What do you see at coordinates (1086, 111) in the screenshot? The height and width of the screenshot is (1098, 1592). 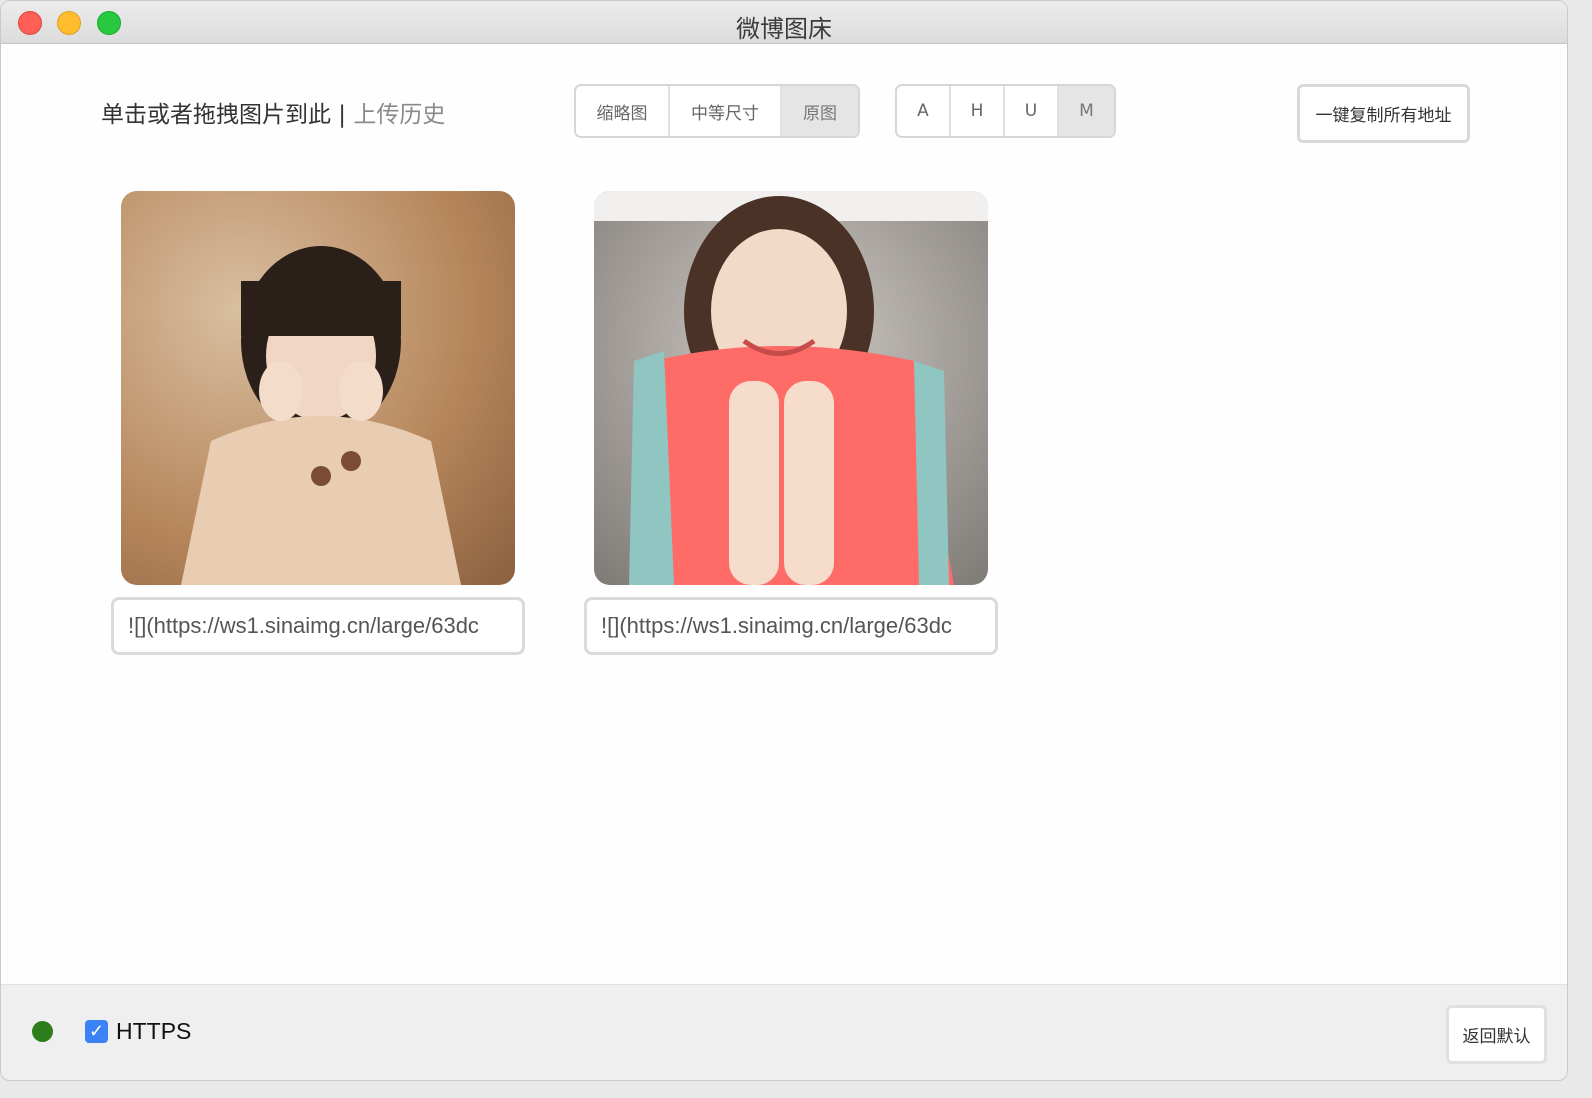 I see `format-option-m: M` at bounding box center [1086, 111].